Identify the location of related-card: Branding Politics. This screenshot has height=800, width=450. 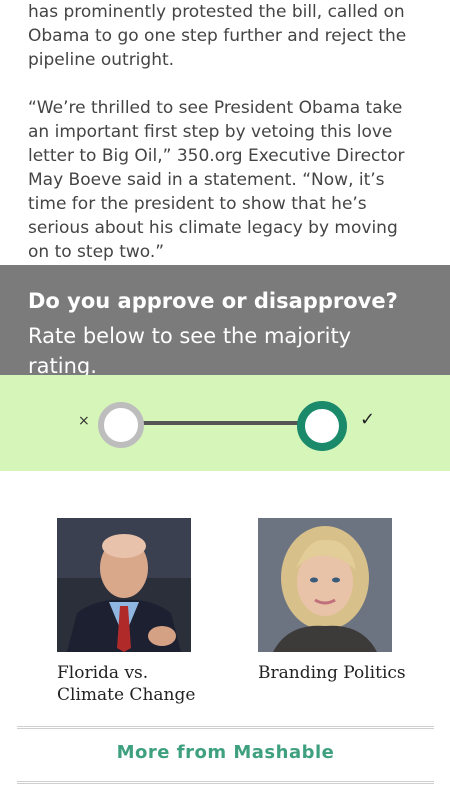
(332, 601).